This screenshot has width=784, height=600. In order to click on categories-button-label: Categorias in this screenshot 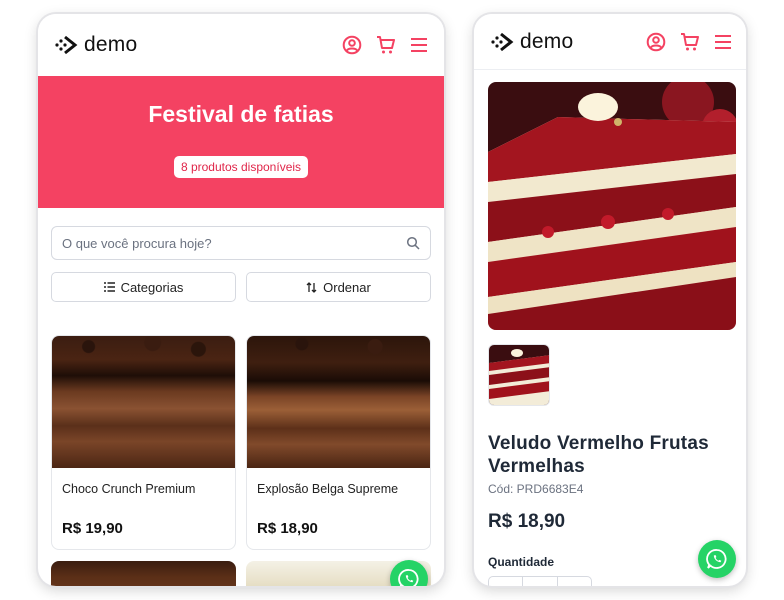, I will do `click(152, 287)`.